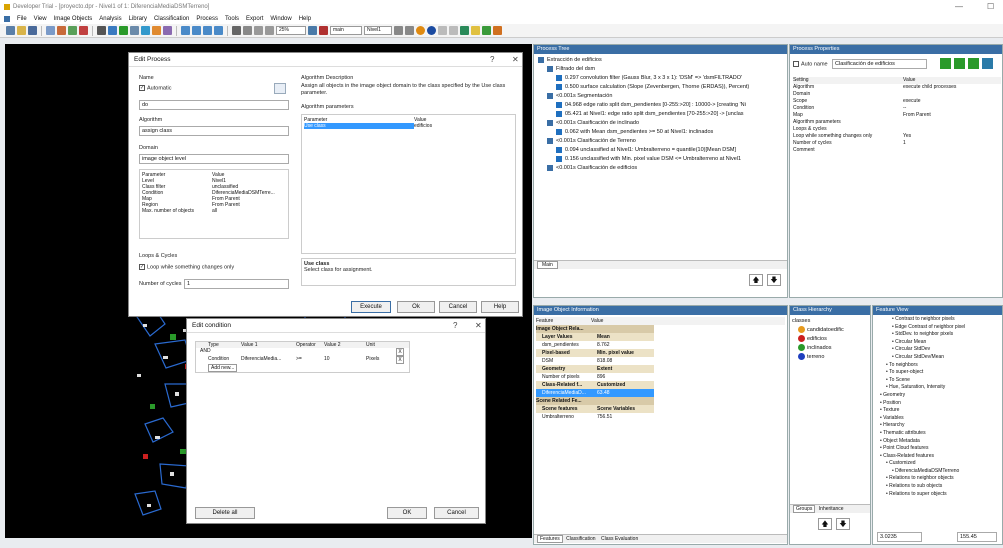  What do you see at coordinates (345, 360) in the screenshot?
I see `condition-value2: 10` at bounding box center [345, 360].